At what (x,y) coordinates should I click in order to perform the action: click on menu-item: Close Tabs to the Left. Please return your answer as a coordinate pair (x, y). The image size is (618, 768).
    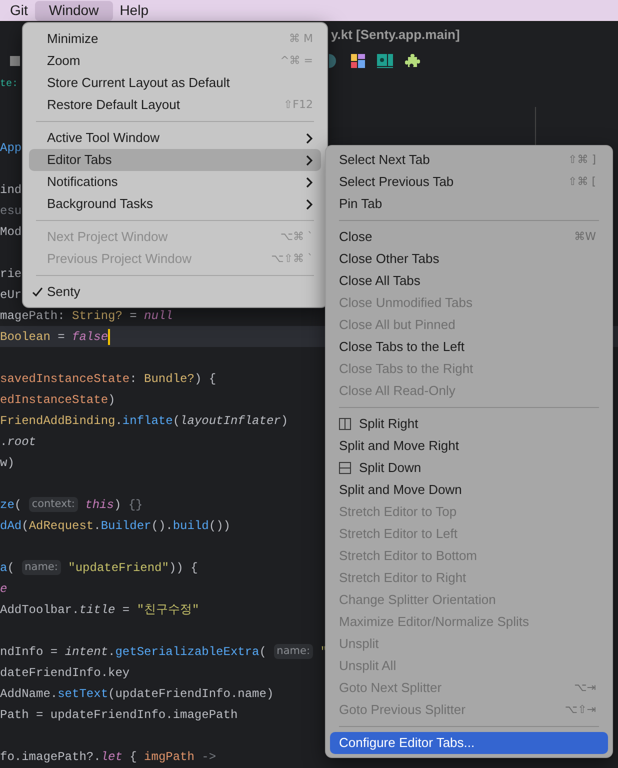
    Looking at the image, I should click on (469, 347).